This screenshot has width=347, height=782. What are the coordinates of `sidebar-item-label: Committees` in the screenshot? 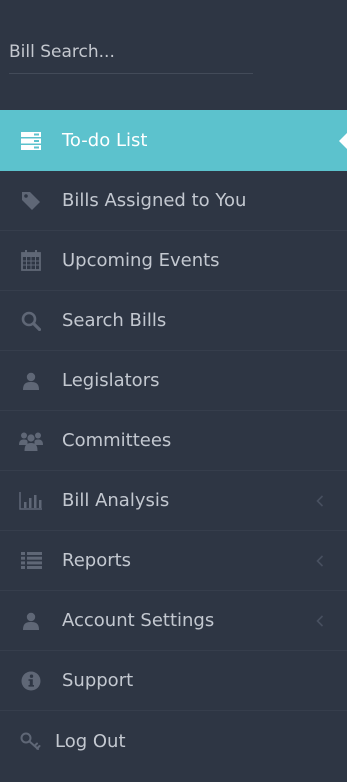 It's located at (117, 440).